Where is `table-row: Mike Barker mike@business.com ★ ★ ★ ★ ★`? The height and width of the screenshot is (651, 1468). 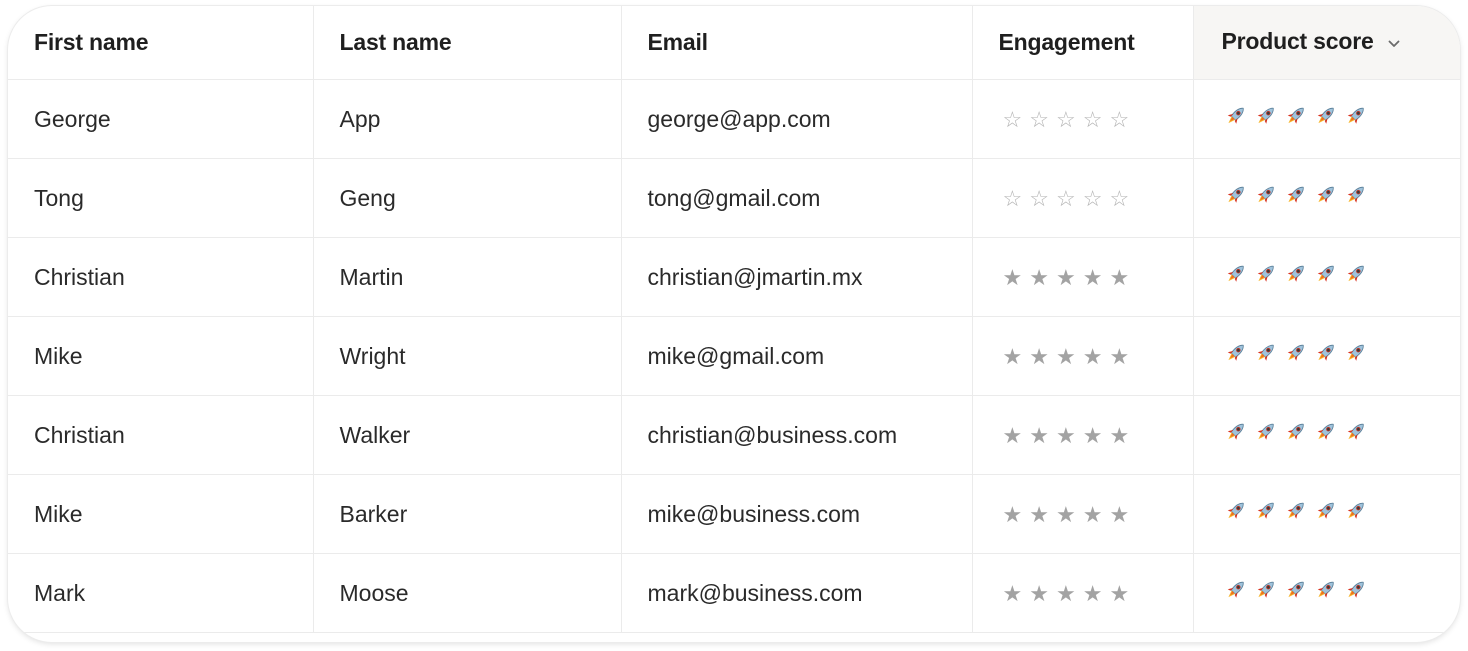 table-row: Mike Barker mike@business.com ★ ★ ★ ★ ★ is located at coordinates (734, 514).